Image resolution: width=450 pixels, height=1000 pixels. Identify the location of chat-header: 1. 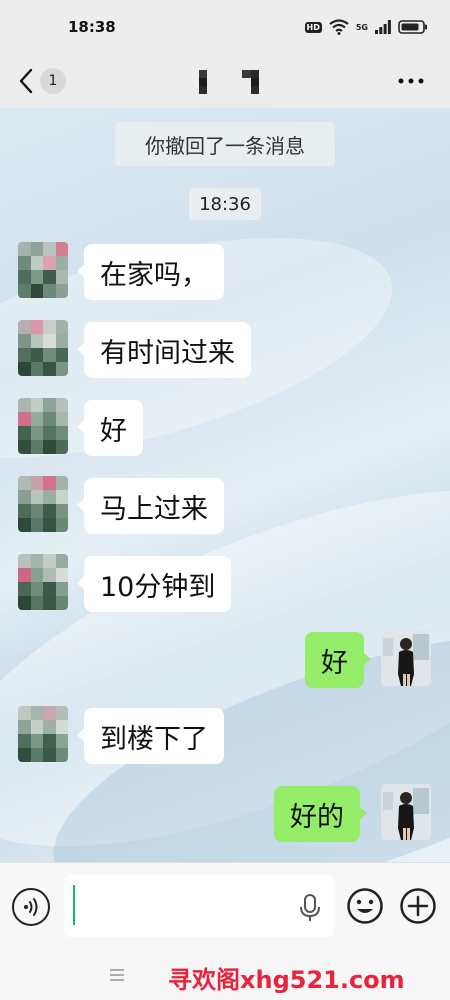
(225, 81).